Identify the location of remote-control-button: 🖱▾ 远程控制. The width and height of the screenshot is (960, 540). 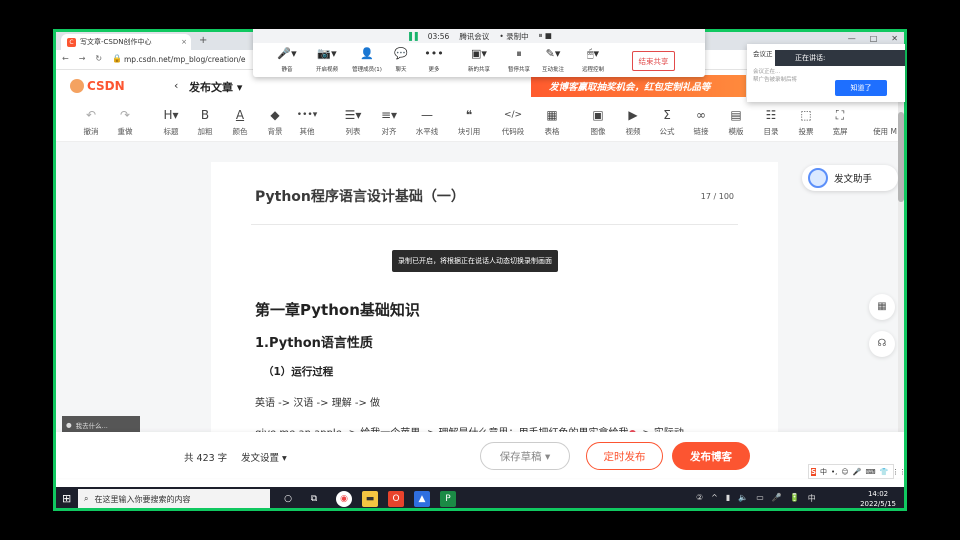
(593, 60).